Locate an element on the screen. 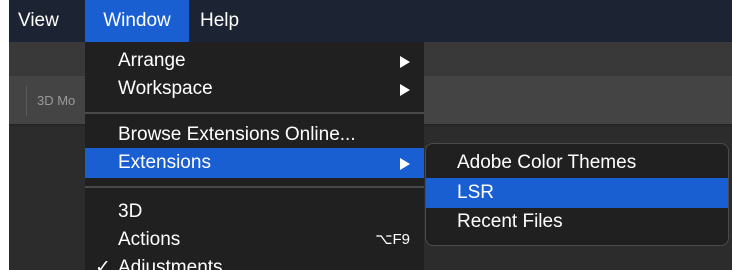 The image size is (732, 270). shortcut-label: ⌥F9 is located at coordinates (392, 239).